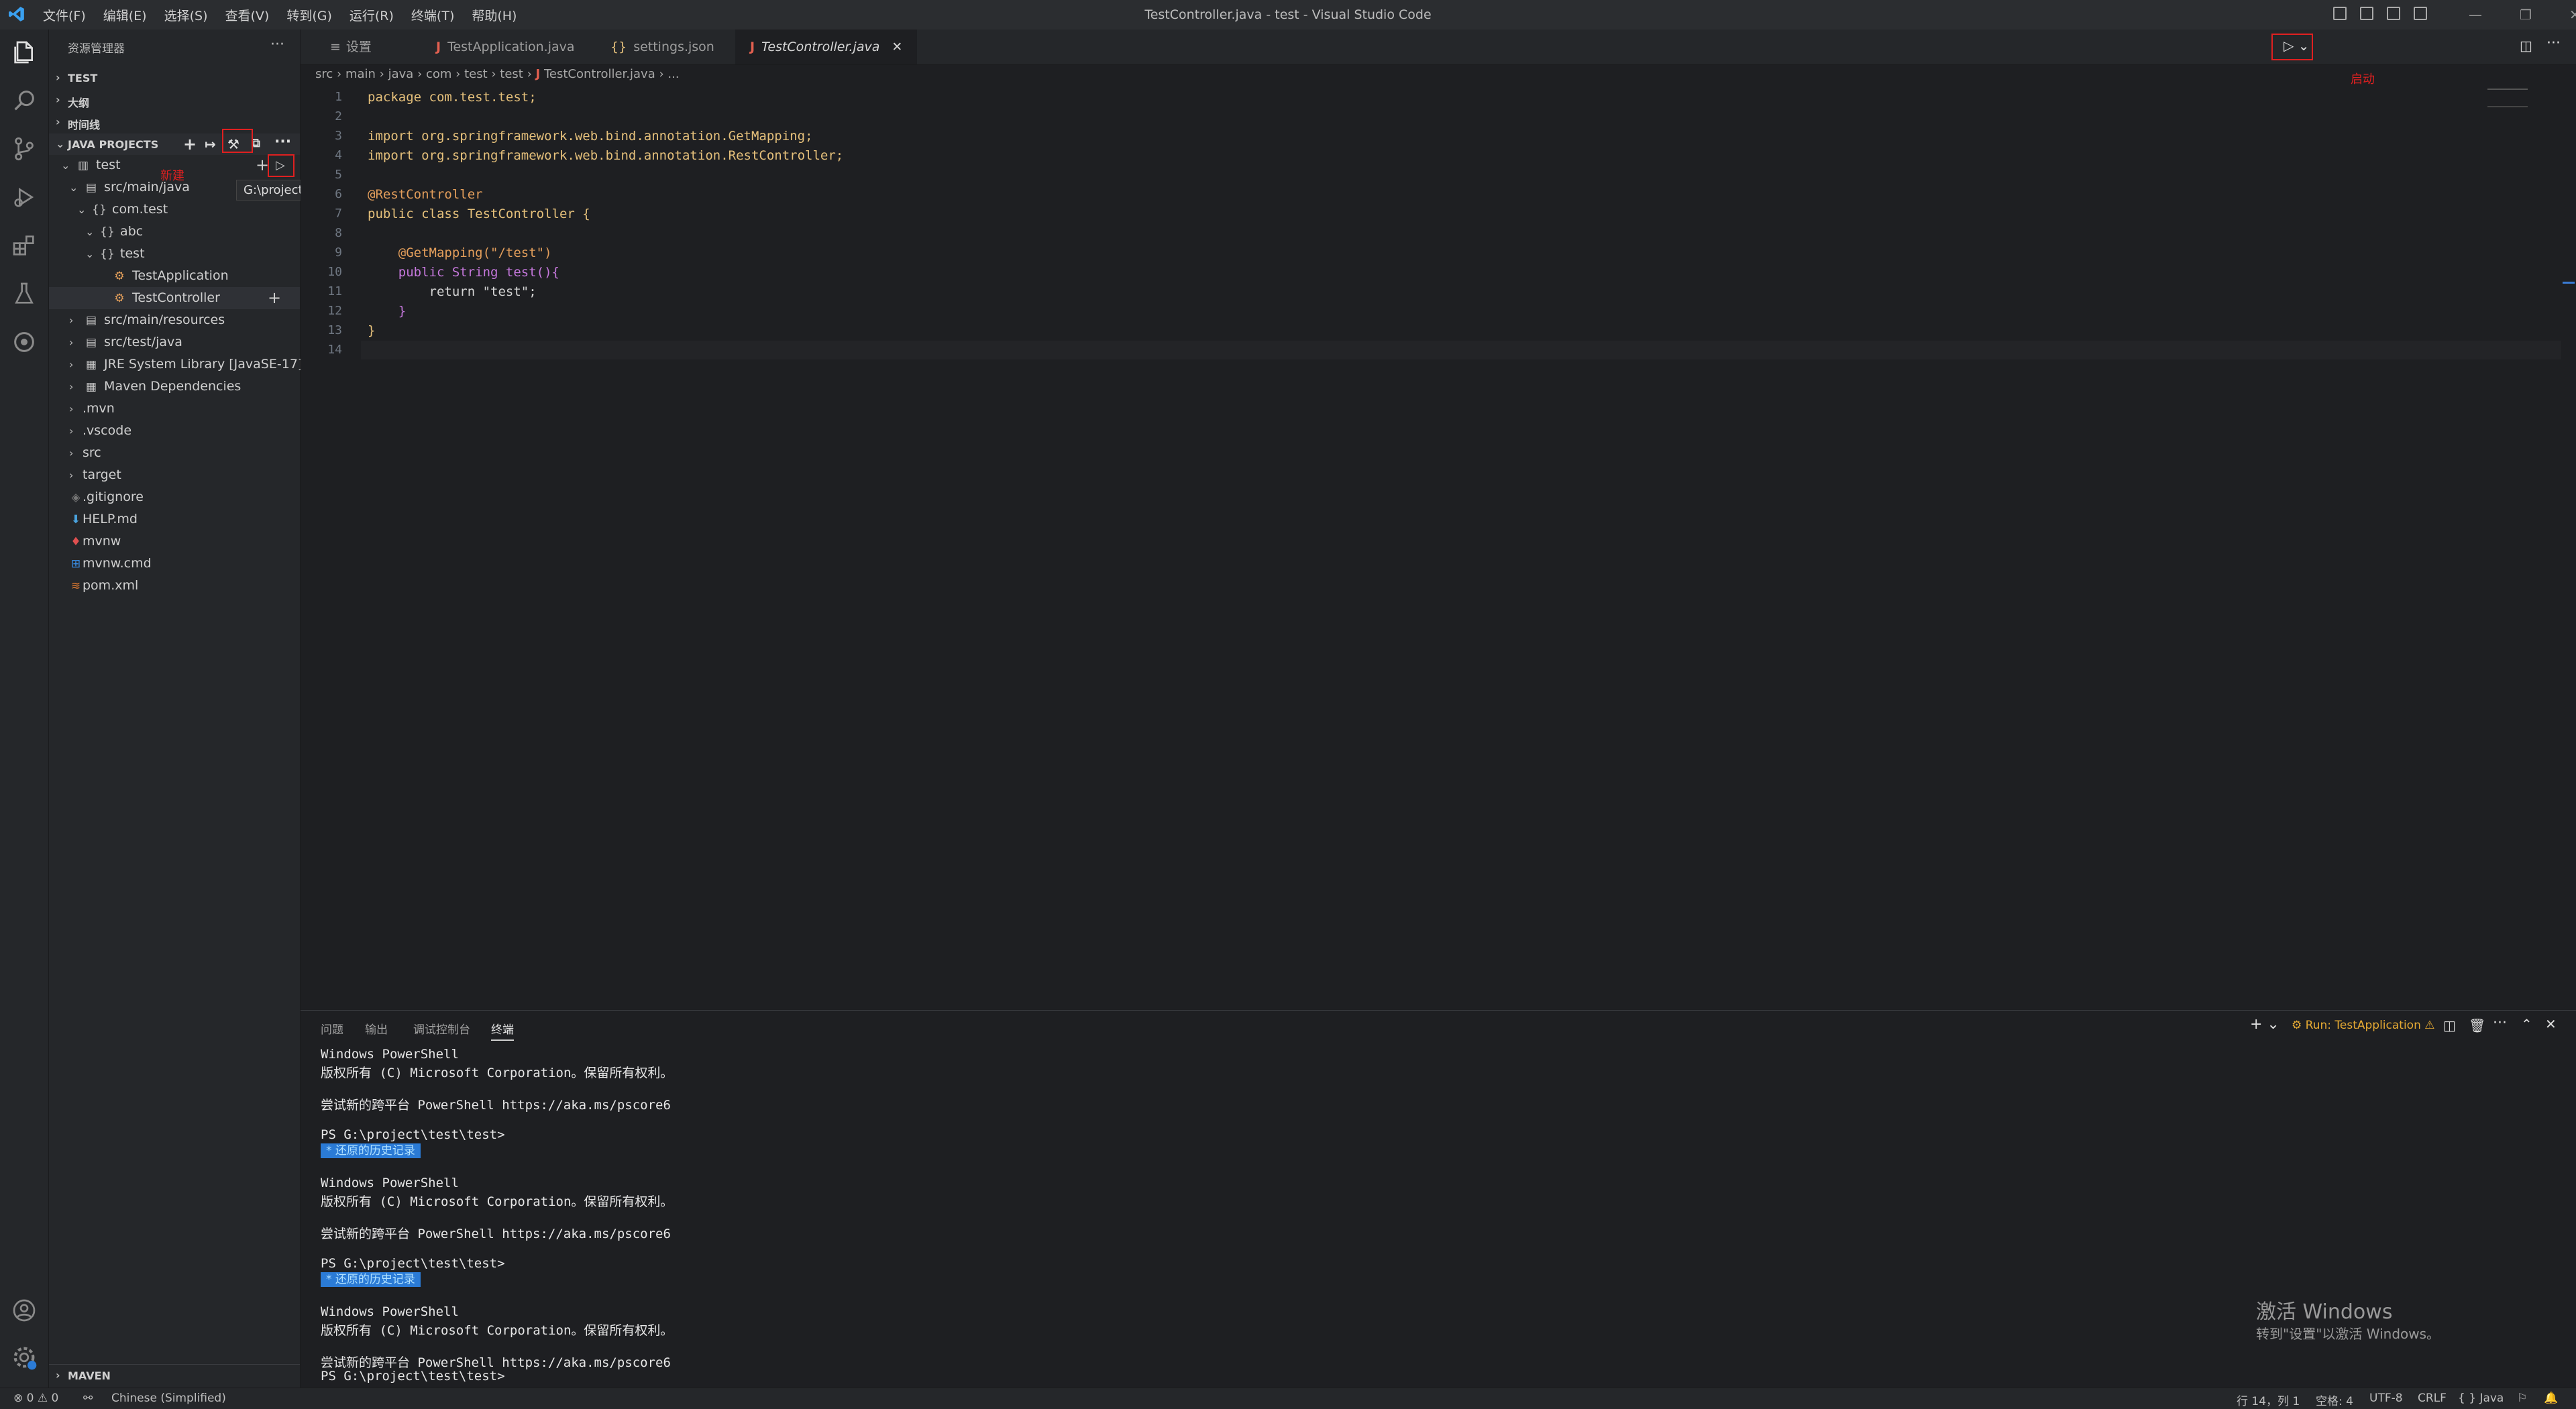 The height and width of the screenshot is (1409, 2576). What do you see at coordinates (103, 519) in the screenshot?
I see `tree-item: ⬇ HELP.md` at bounding box center [103, 519].